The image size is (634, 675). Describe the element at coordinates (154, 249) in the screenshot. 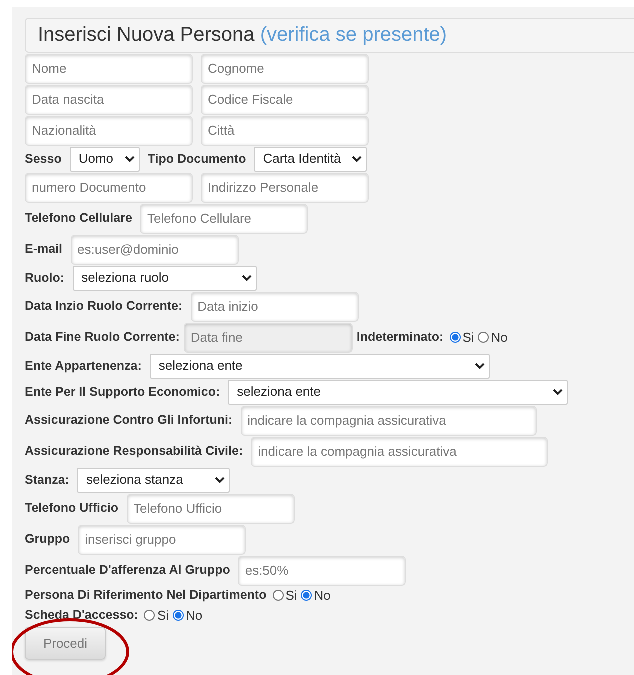

I see `input-field: es:user@dominio` at that location.